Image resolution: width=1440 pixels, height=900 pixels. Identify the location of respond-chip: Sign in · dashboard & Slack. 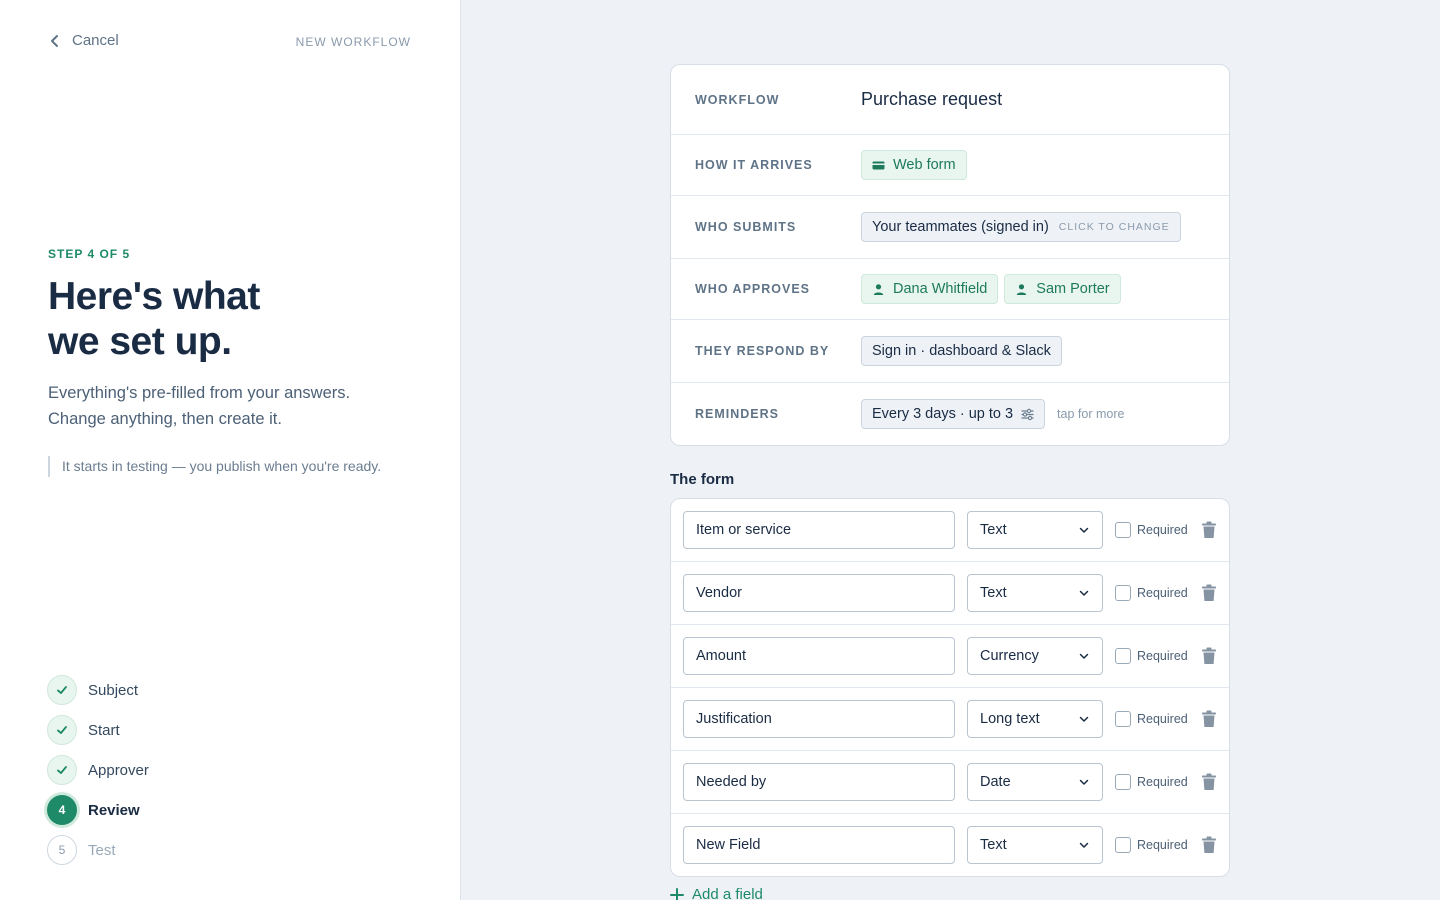
(961, 351).